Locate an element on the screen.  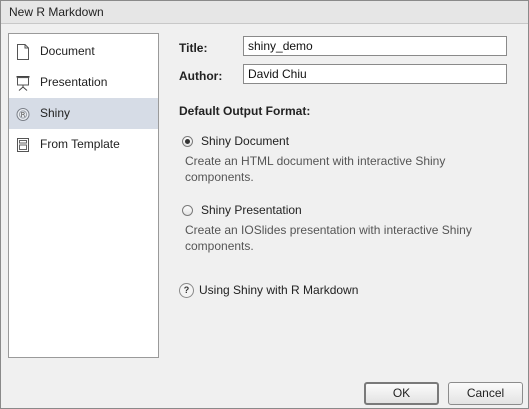
ok-button: OK is located at coordinates (401, 393).